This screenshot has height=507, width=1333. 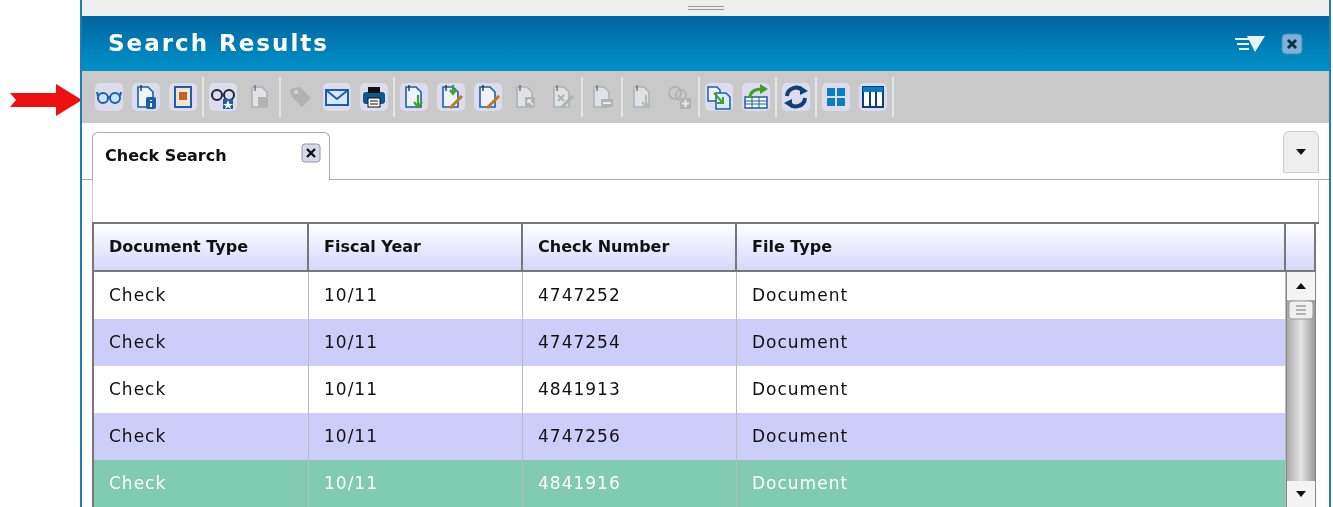 What do you see at coordinates (1250, 43) in the screenshot?
I see `menu-icon` at bounding box center [1250, 43].